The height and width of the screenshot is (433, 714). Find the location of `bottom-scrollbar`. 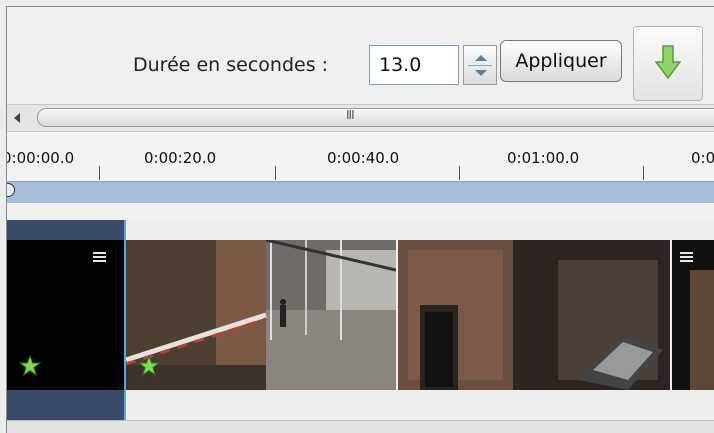

bottom-scrollbar is located at coordinates (360, 426).